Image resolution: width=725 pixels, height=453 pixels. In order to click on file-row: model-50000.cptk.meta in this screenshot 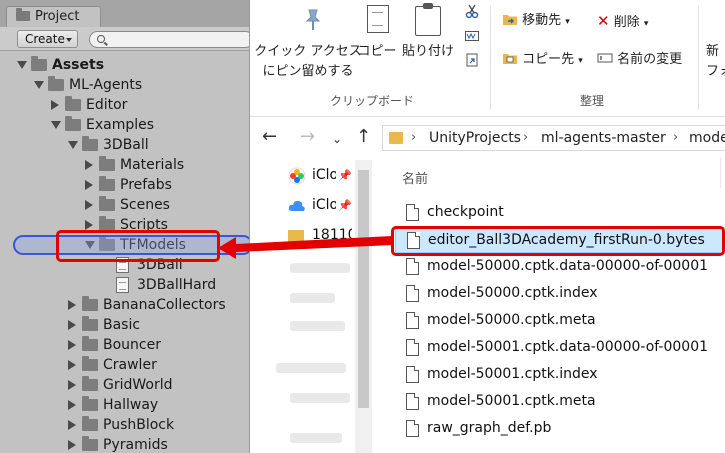, I will do `click(560, 321)`.